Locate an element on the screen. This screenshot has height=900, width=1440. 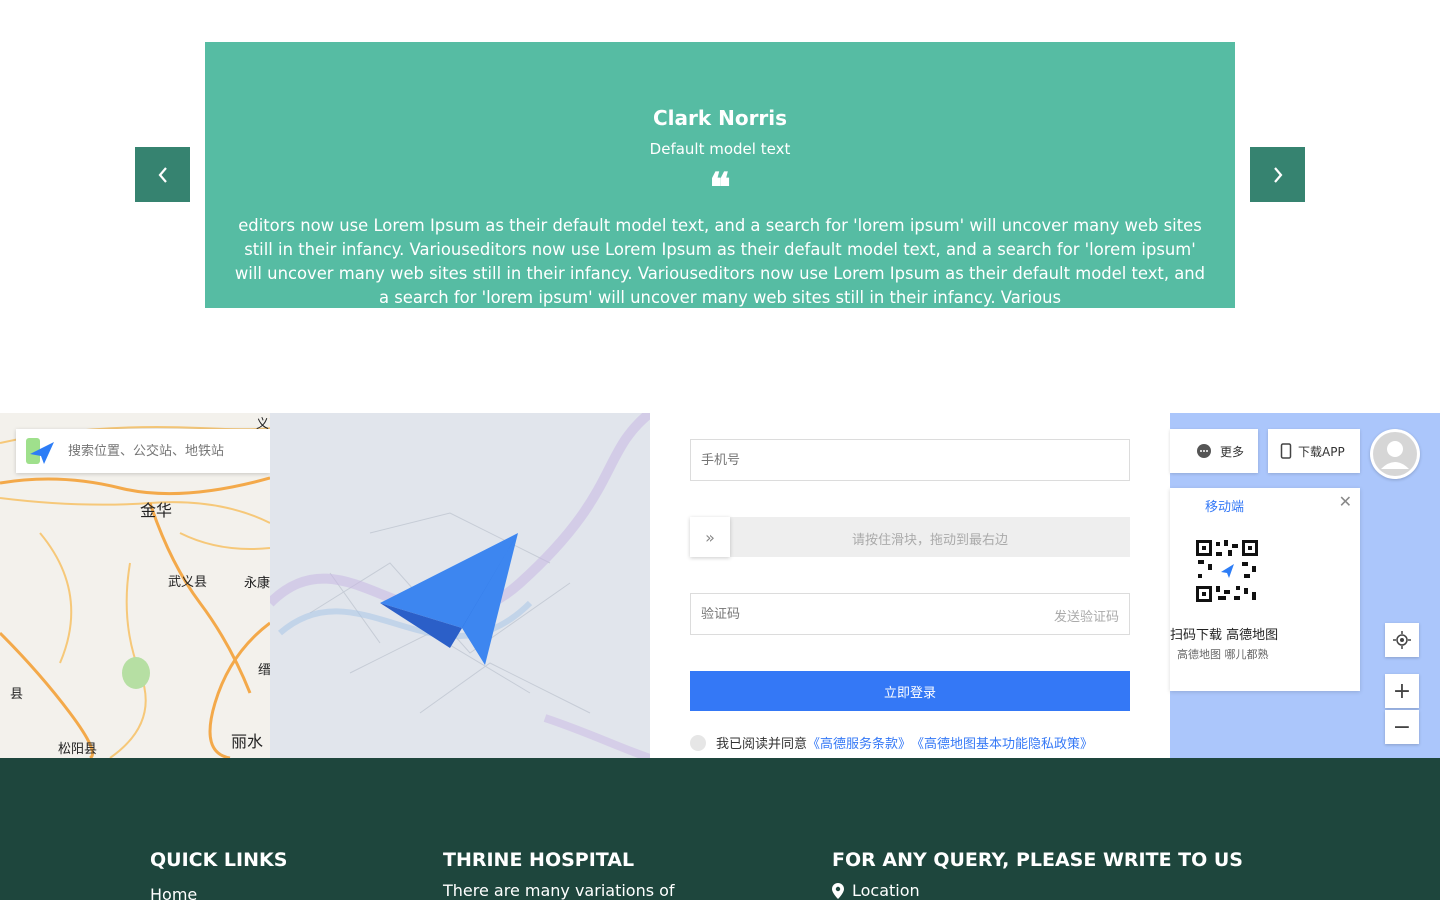
map-label: 县 is located at coordinates (17, 694).